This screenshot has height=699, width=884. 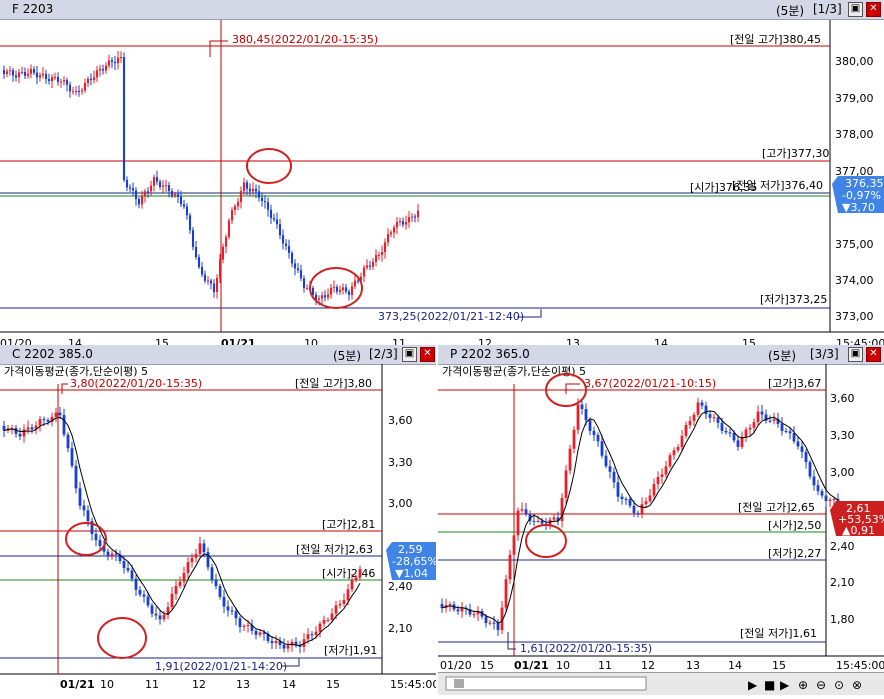 I want to click on p1-ytick: 380,00, so click(x=854, y=61).